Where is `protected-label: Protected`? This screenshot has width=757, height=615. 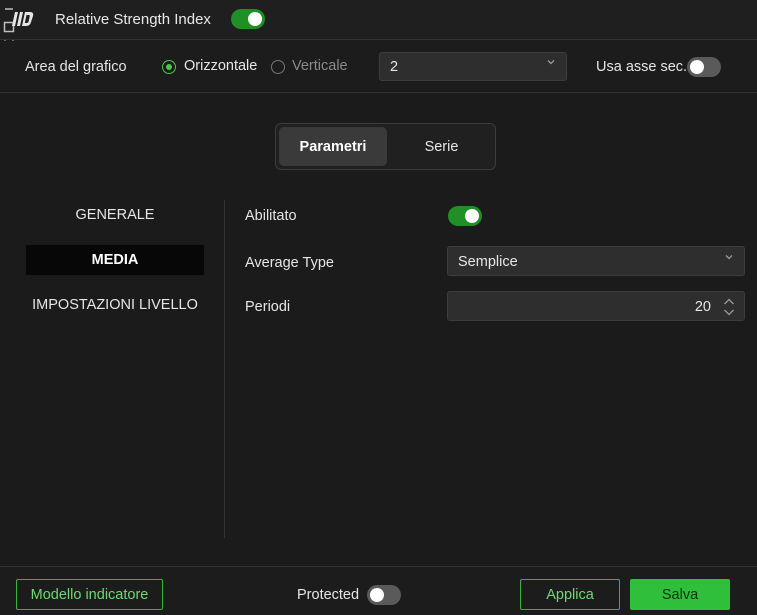
protected-label: Protected is located at coordinates (328, 595).